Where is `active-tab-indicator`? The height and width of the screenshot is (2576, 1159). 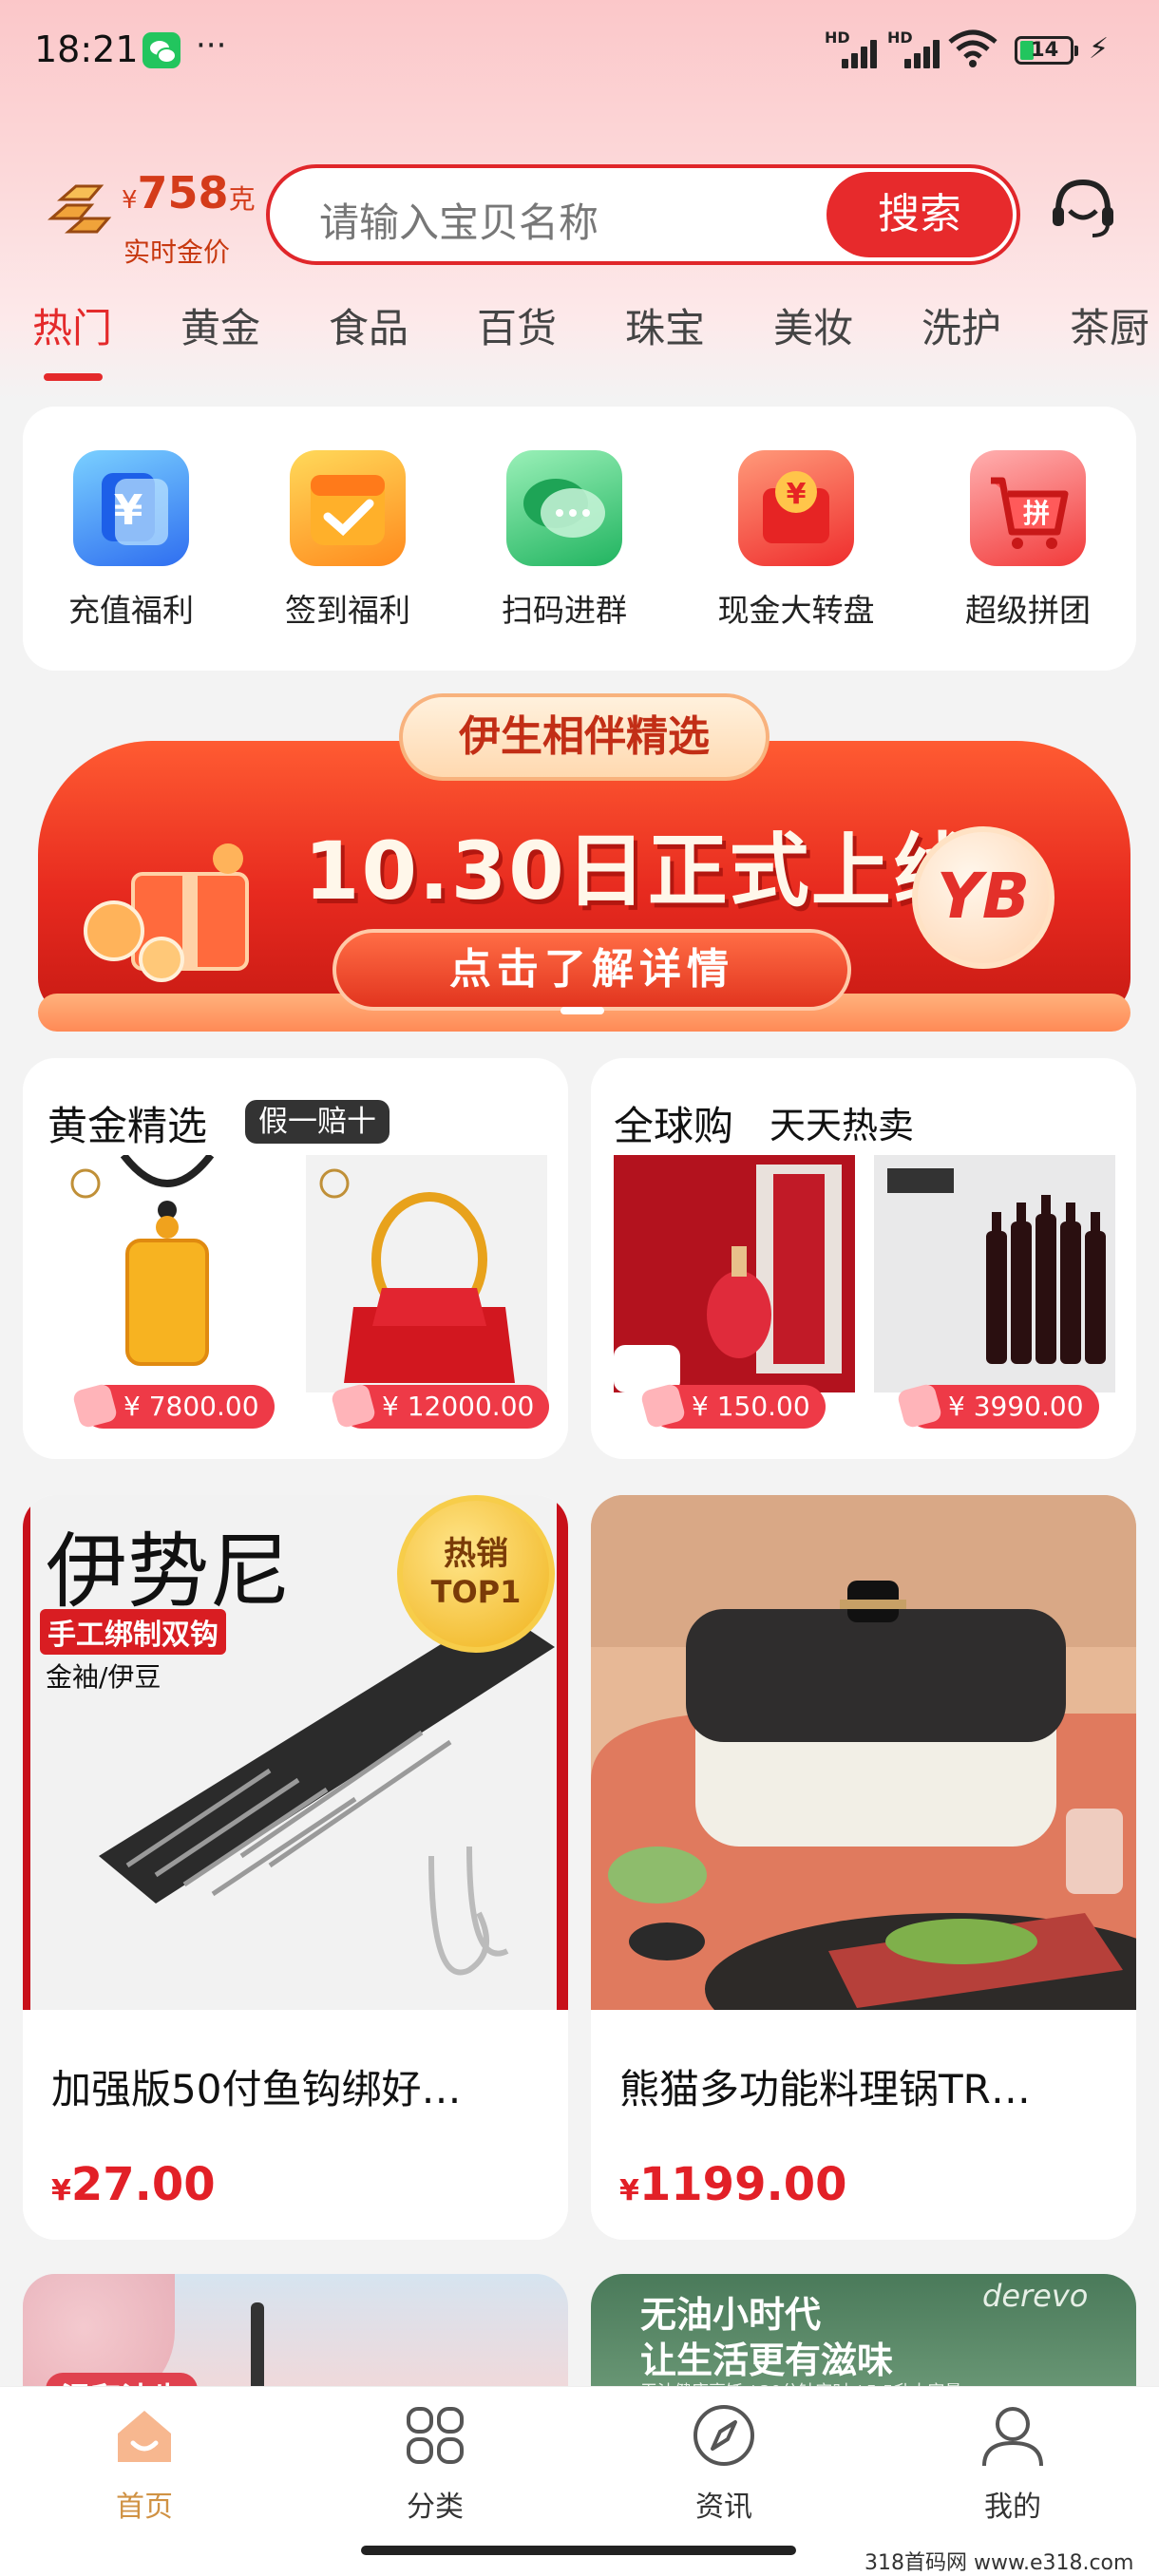
active-tab-indicator is located at coordinates (73, 377).